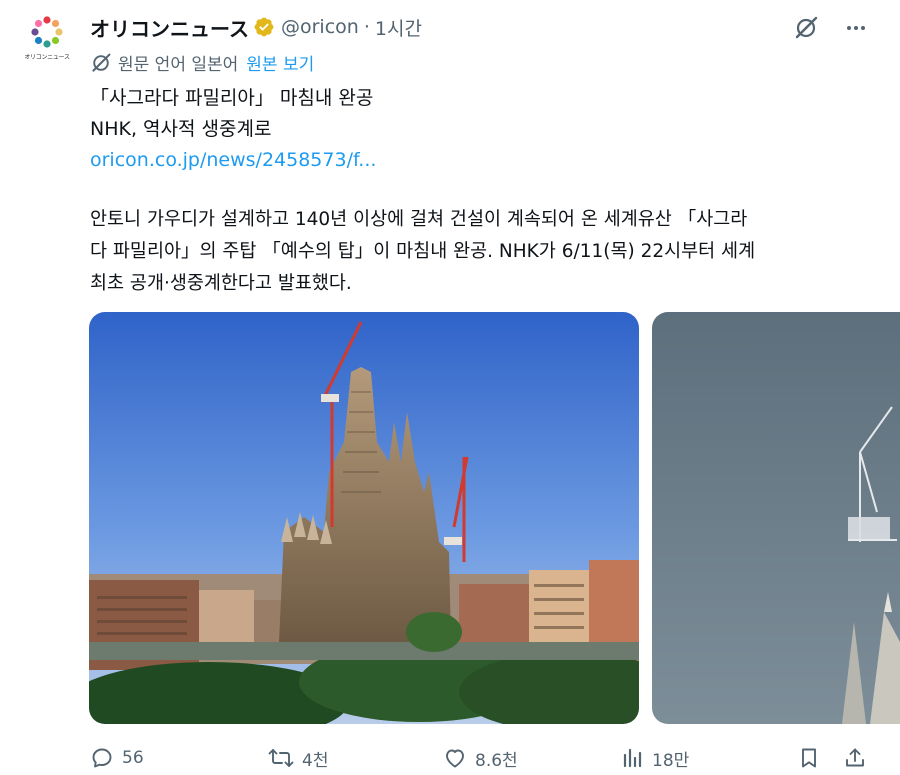  I want to click on views-icon, so click(632, 758).